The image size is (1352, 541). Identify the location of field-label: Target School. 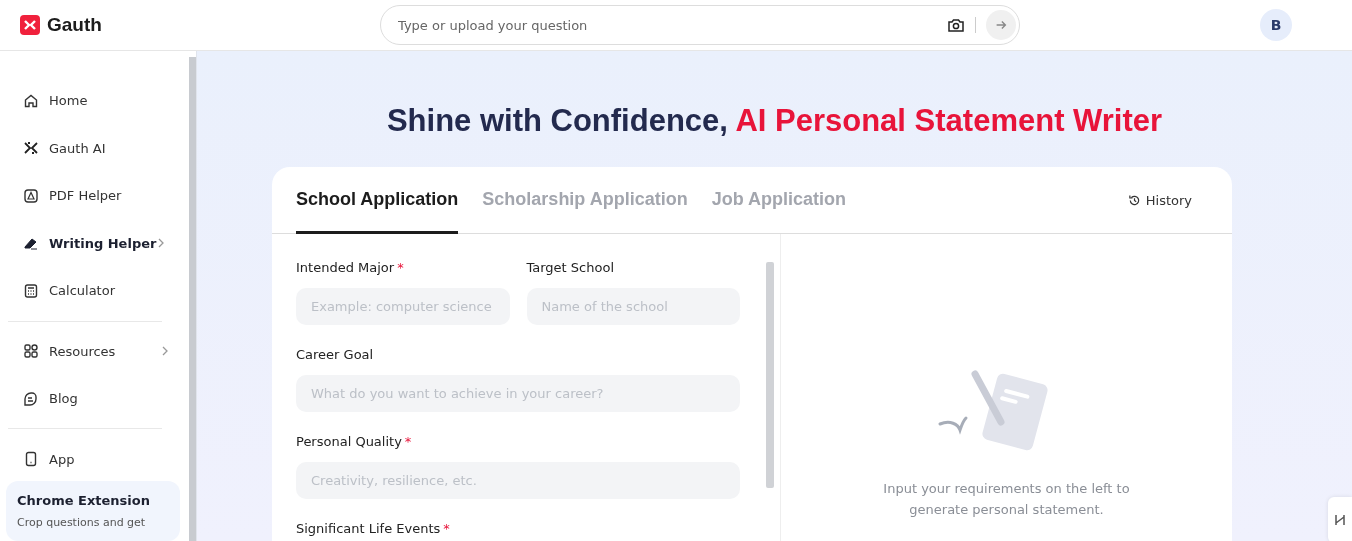
(570, 268).